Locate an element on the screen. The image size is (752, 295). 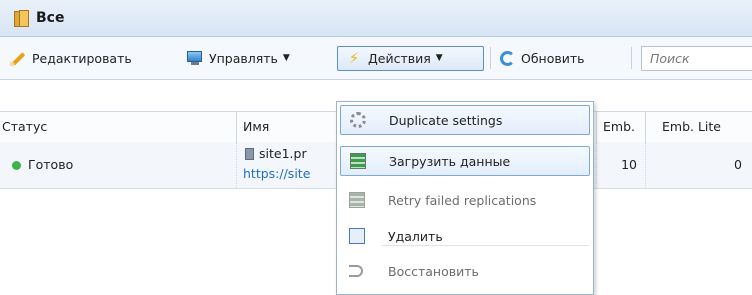
actions-button-content: ⚡ Действия ▼ is located at coordinates (394, 58).